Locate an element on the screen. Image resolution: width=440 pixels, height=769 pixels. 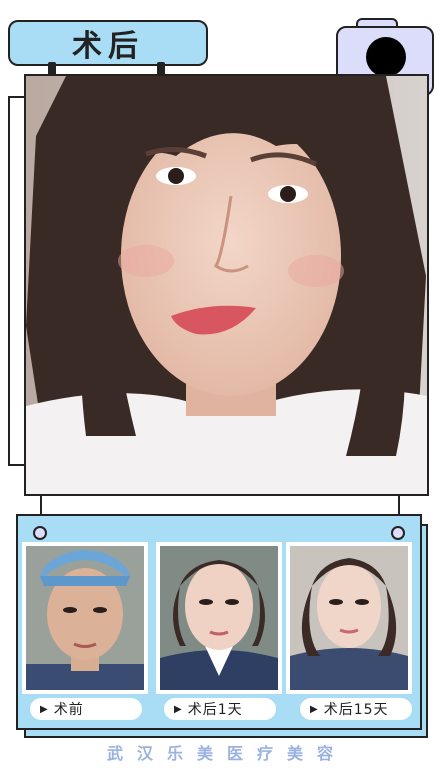
page-title: 术后 is located at coordinates (108, 46).